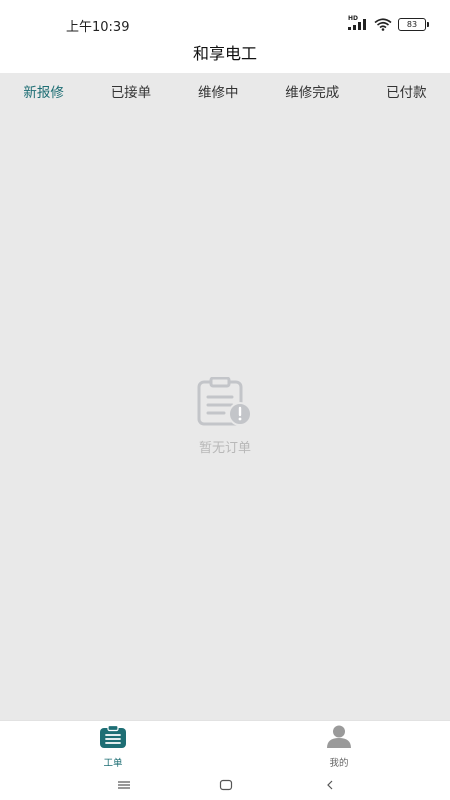  Describe the element at coordinates (312, 91) in the screenshot. I see `tab-repair-complete: 维修完成` at that location.